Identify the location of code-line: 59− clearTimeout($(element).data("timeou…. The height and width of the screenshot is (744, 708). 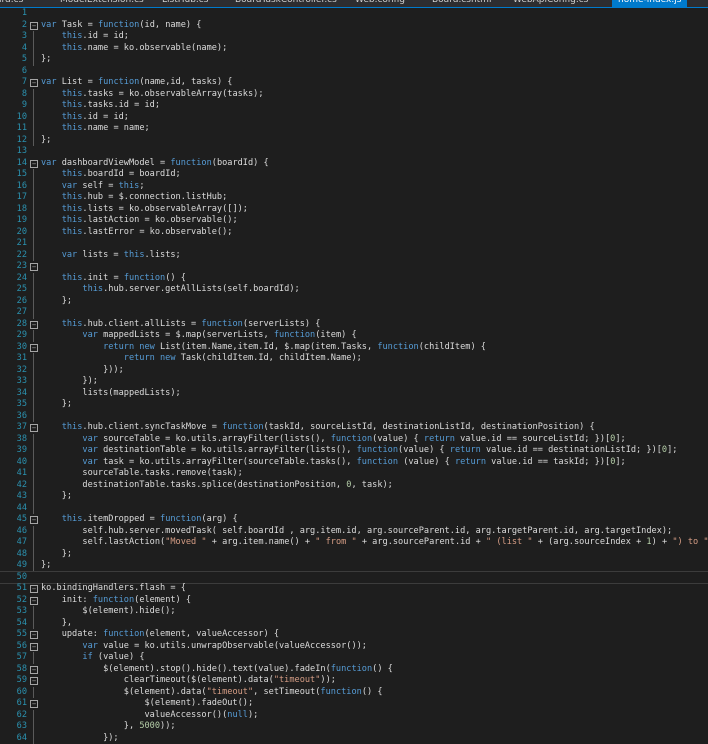
(354, 681).